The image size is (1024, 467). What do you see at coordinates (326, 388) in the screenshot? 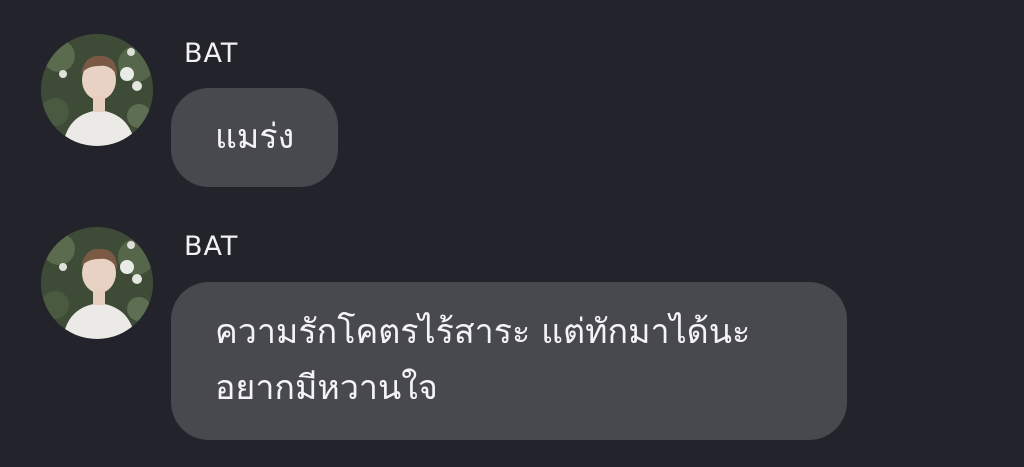
I see `message-text-line: อยากมีหวานใจ` at bounding box center [326, 388].